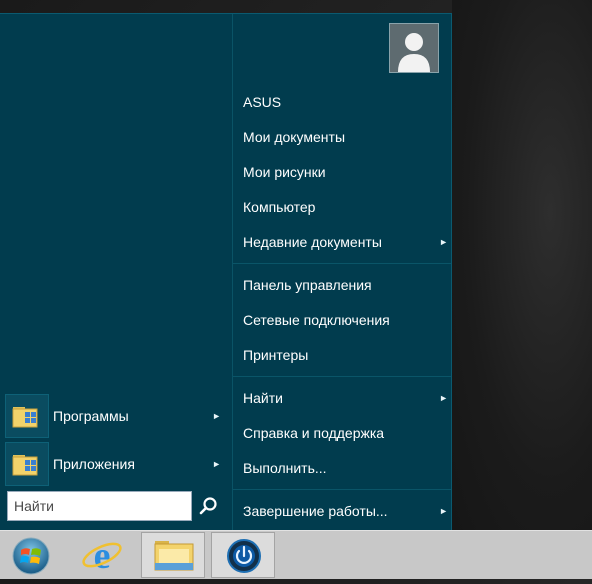 Image resolution: width=592 pixels, height=584 pixels. Describe the element at coordinates (27, 416) in the screenshot. I see `programs-folder-icon` at that location.